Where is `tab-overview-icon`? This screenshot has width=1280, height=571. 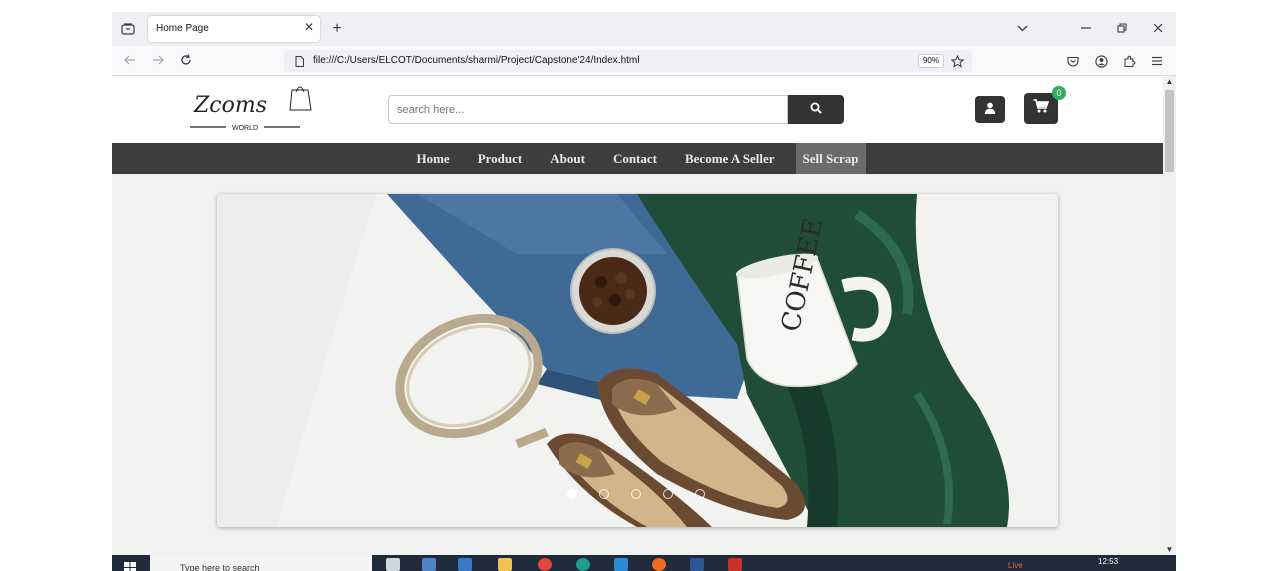
tab-overview-icon is located at coordinates (128, 29).